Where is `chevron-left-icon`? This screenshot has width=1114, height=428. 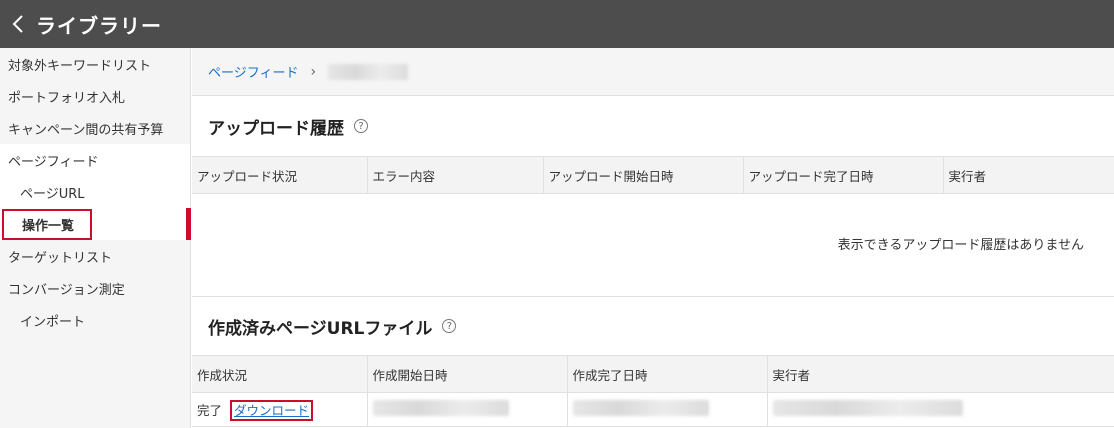
chevron-left-icon is located at coordinates (17, 24).